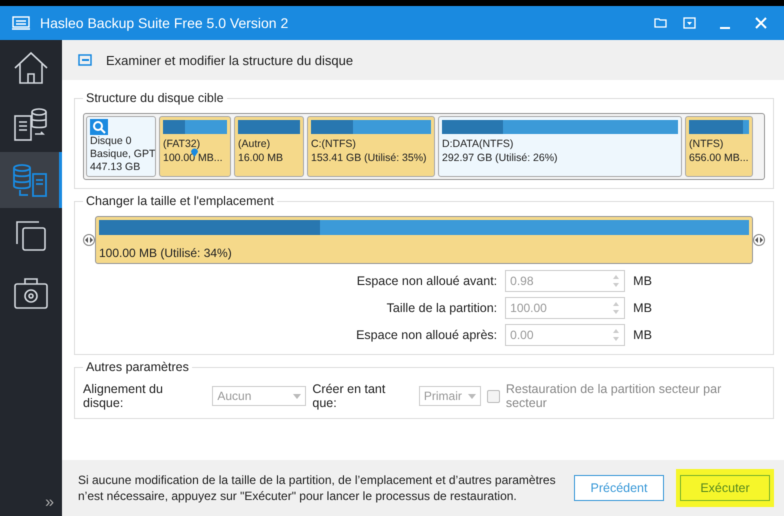 The width and height of the screenshot is (784, 516). Describe the element at coordinates (369, 158) in the screenshot. I see `partition-size: 153.41 GB (Utilisé: 35%)` at that location.